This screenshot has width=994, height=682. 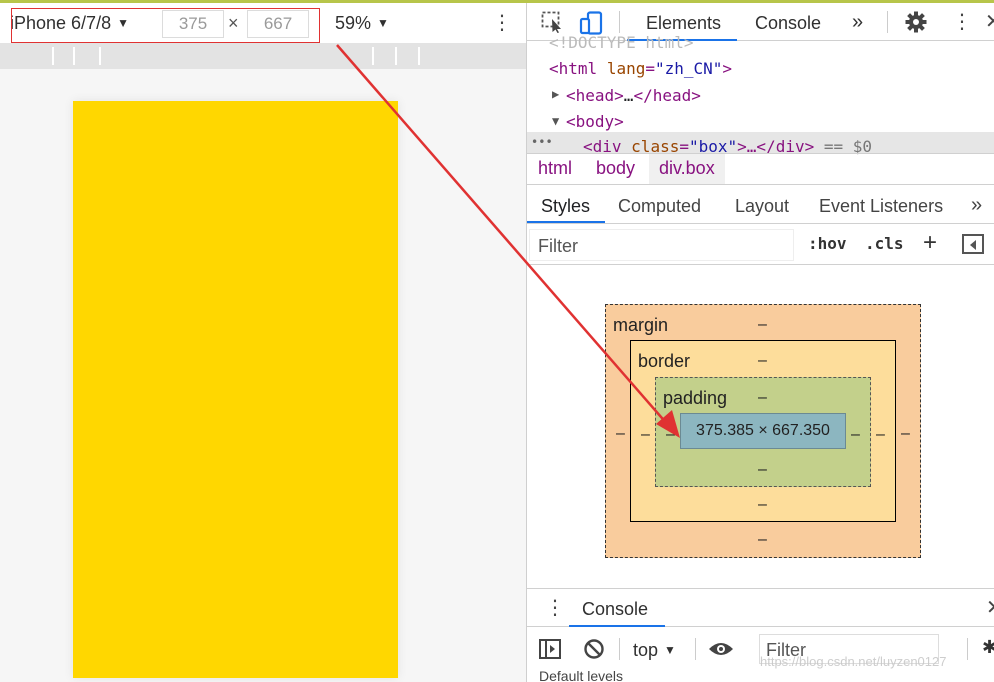 I want to click on watermark-text: https://blog.csdn.net/luyzen0127, so click(x=853, y=661).